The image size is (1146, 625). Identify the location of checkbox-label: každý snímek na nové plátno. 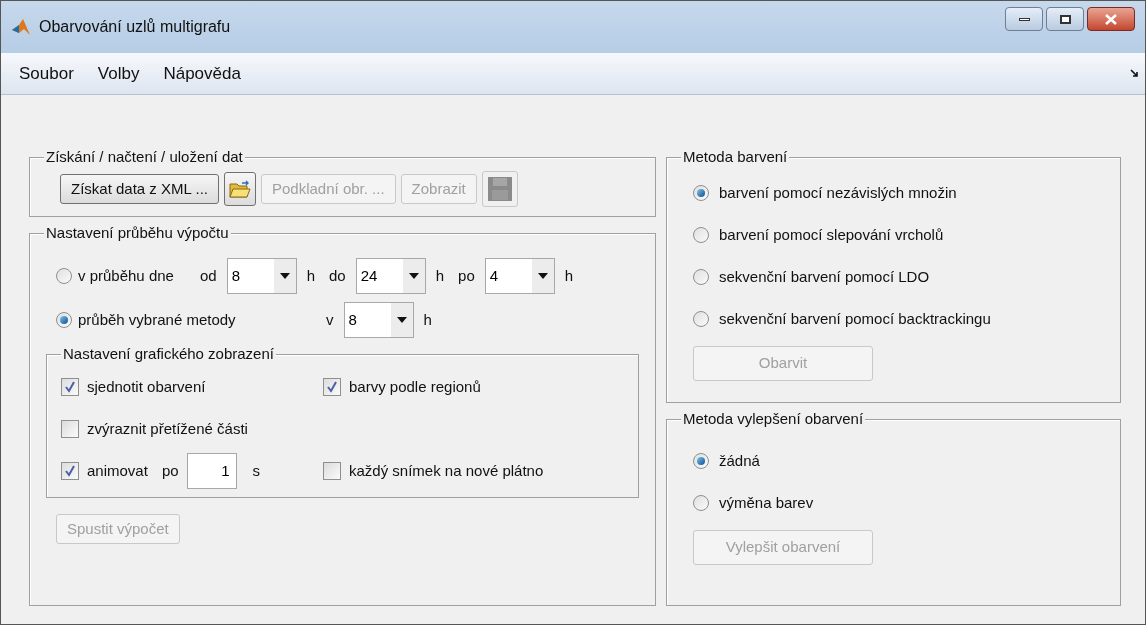
(446, 470).